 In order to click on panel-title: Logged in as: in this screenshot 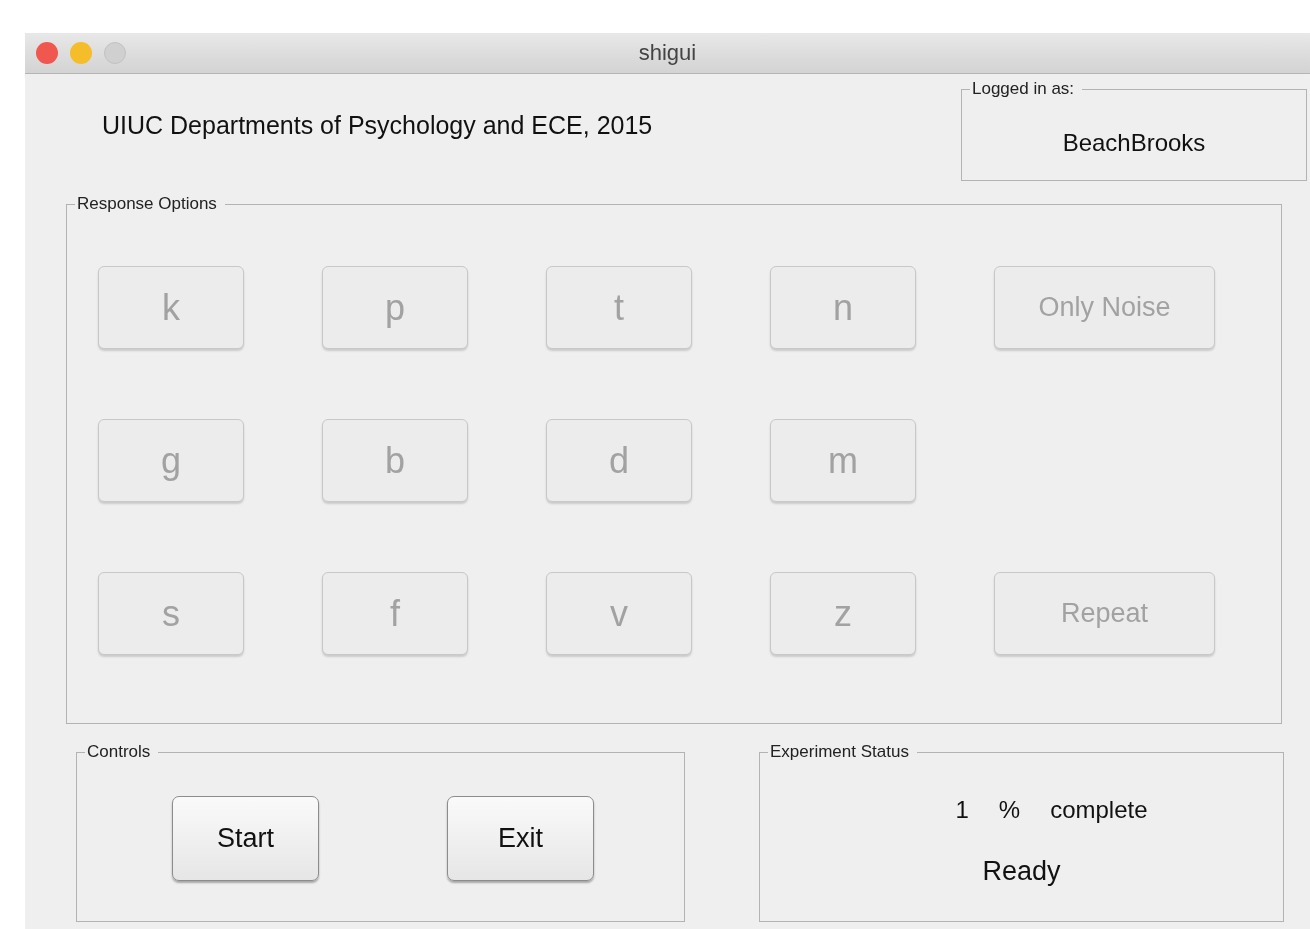, I will do `click(1023, 89)`.